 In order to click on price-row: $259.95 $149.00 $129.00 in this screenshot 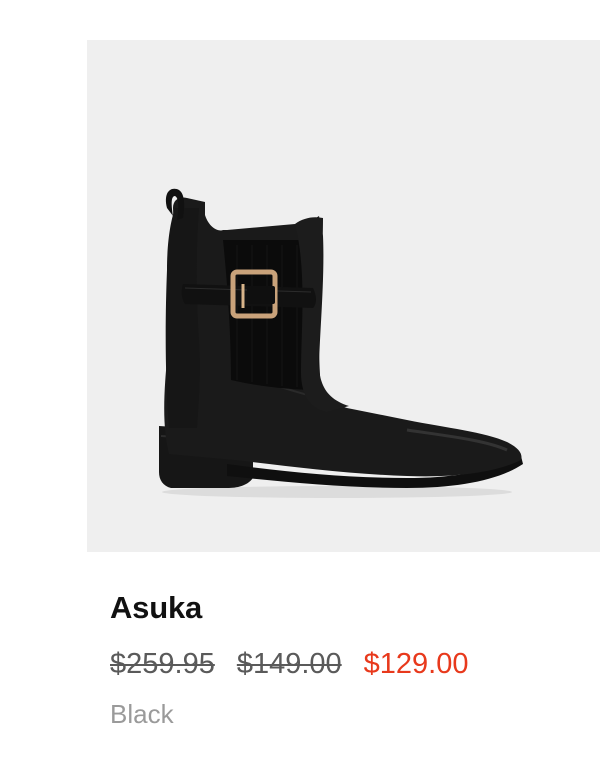, I will do `click(289, 664)`.